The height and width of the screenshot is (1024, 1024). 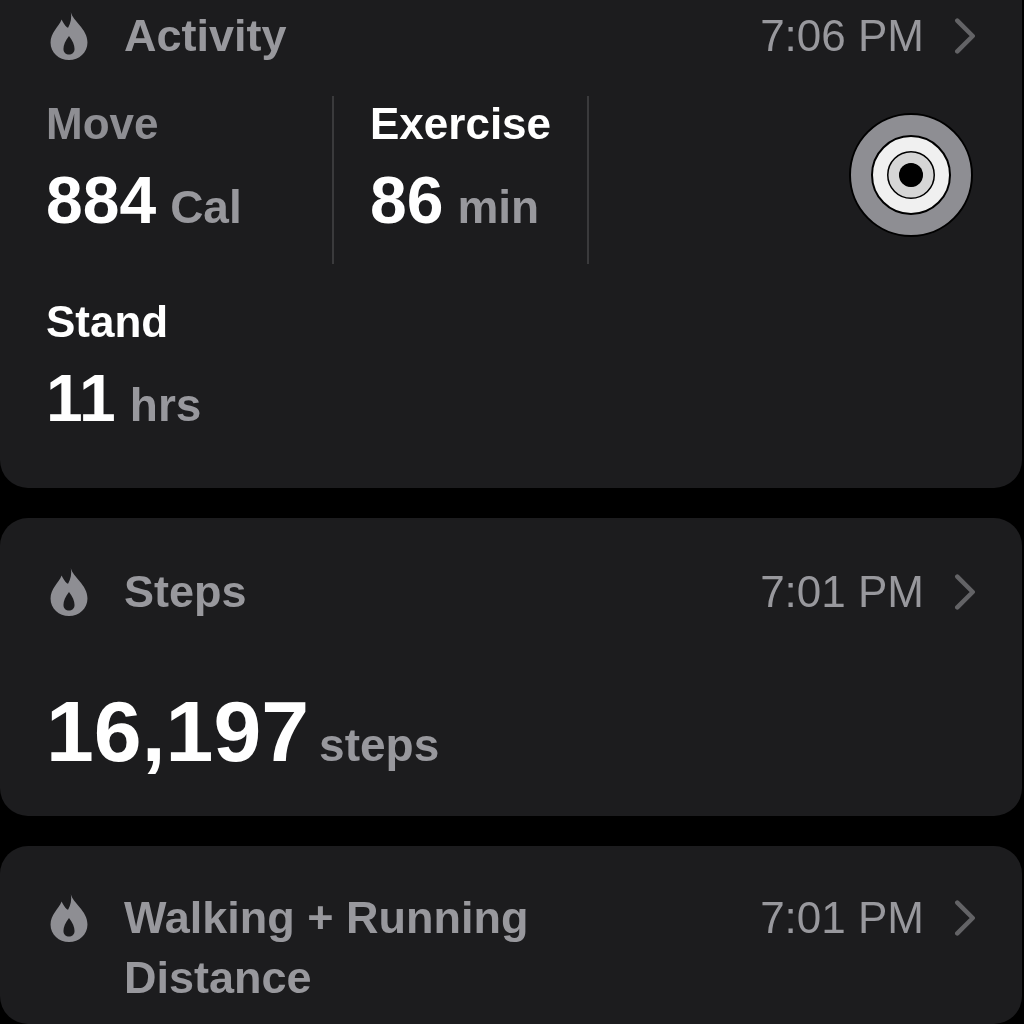 I want to click on metric-label: Exercise, so click(x=461, y=124).